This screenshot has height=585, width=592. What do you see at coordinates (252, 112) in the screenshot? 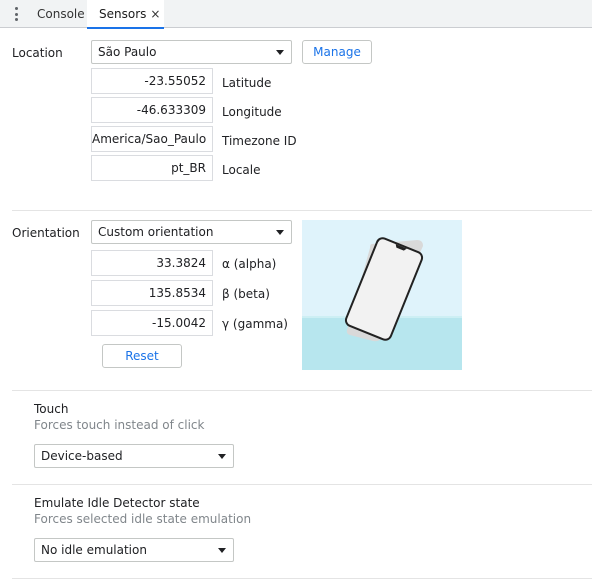
I see `longitude-label: Longitude` at bounding box center [252, 112].